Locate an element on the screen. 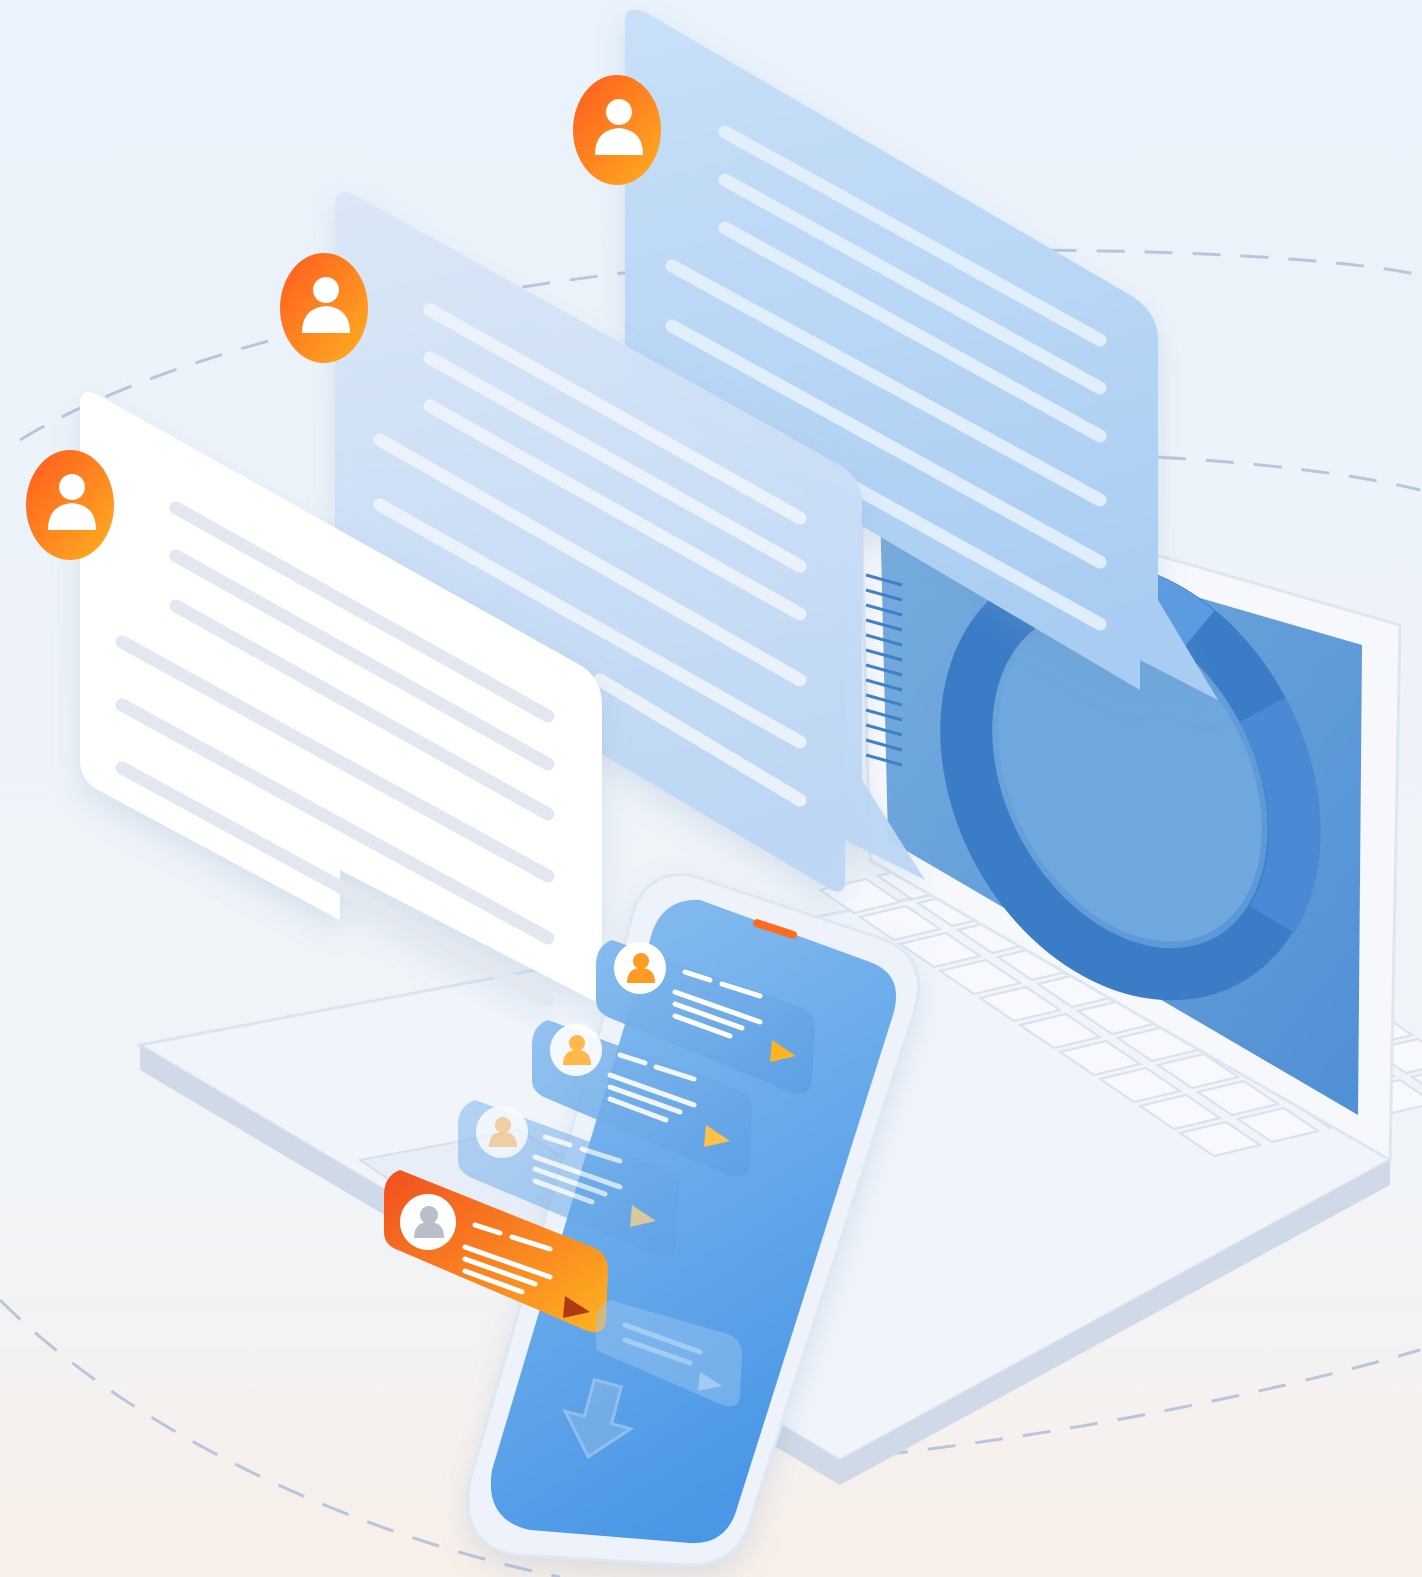 The height and width of the screenshot is (1577, 1422). avatar-middle is located at coordinates (324, 308).